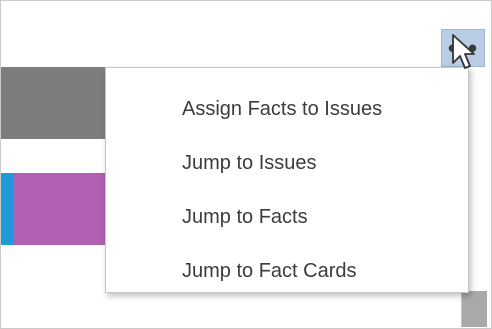 The height and width of the screenshot is (329, 492). Describe the element at coordinates (245, 216) in the screenshot. I see `menu-item-label: Jump to Facts` at that location.